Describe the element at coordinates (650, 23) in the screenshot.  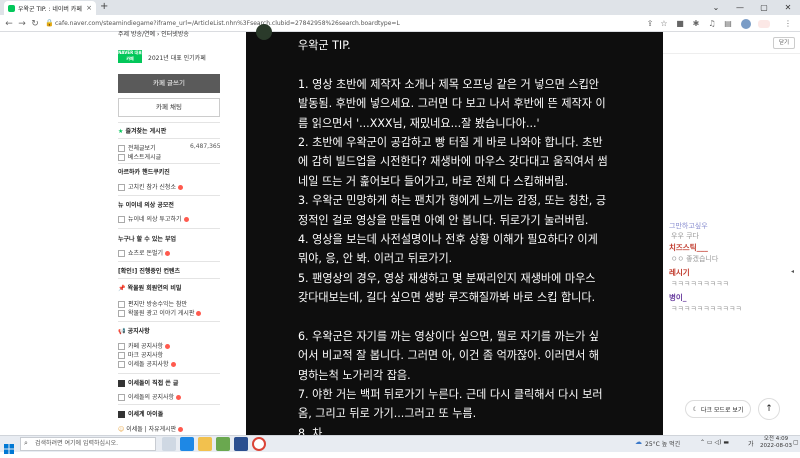
I see `share-icon: ⇪` at that location.